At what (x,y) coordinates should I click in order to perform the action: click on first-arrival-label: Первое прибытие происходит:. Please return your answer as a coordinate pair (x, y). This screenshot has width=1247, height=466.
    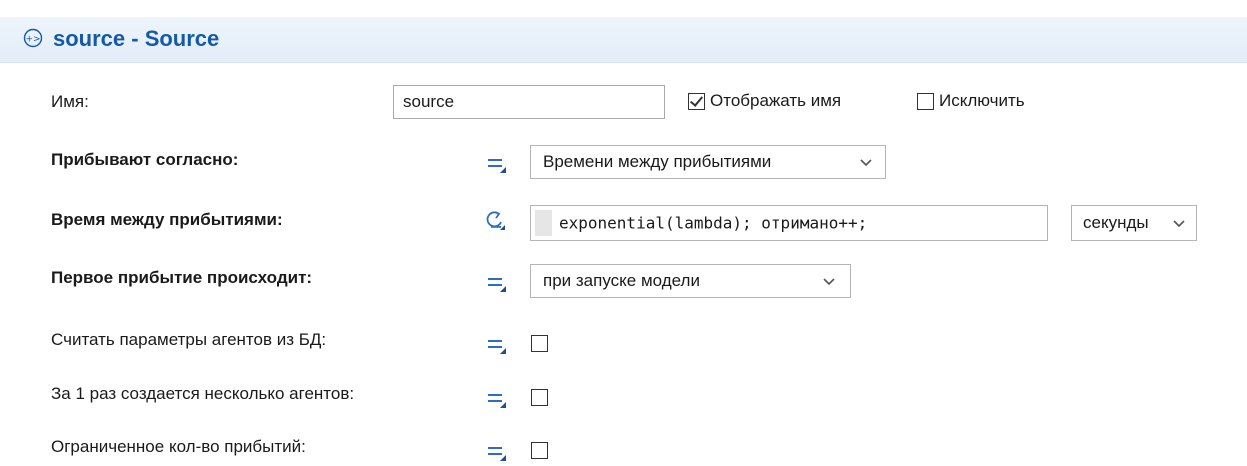
    Looking at the image, I should click on (182, 277).